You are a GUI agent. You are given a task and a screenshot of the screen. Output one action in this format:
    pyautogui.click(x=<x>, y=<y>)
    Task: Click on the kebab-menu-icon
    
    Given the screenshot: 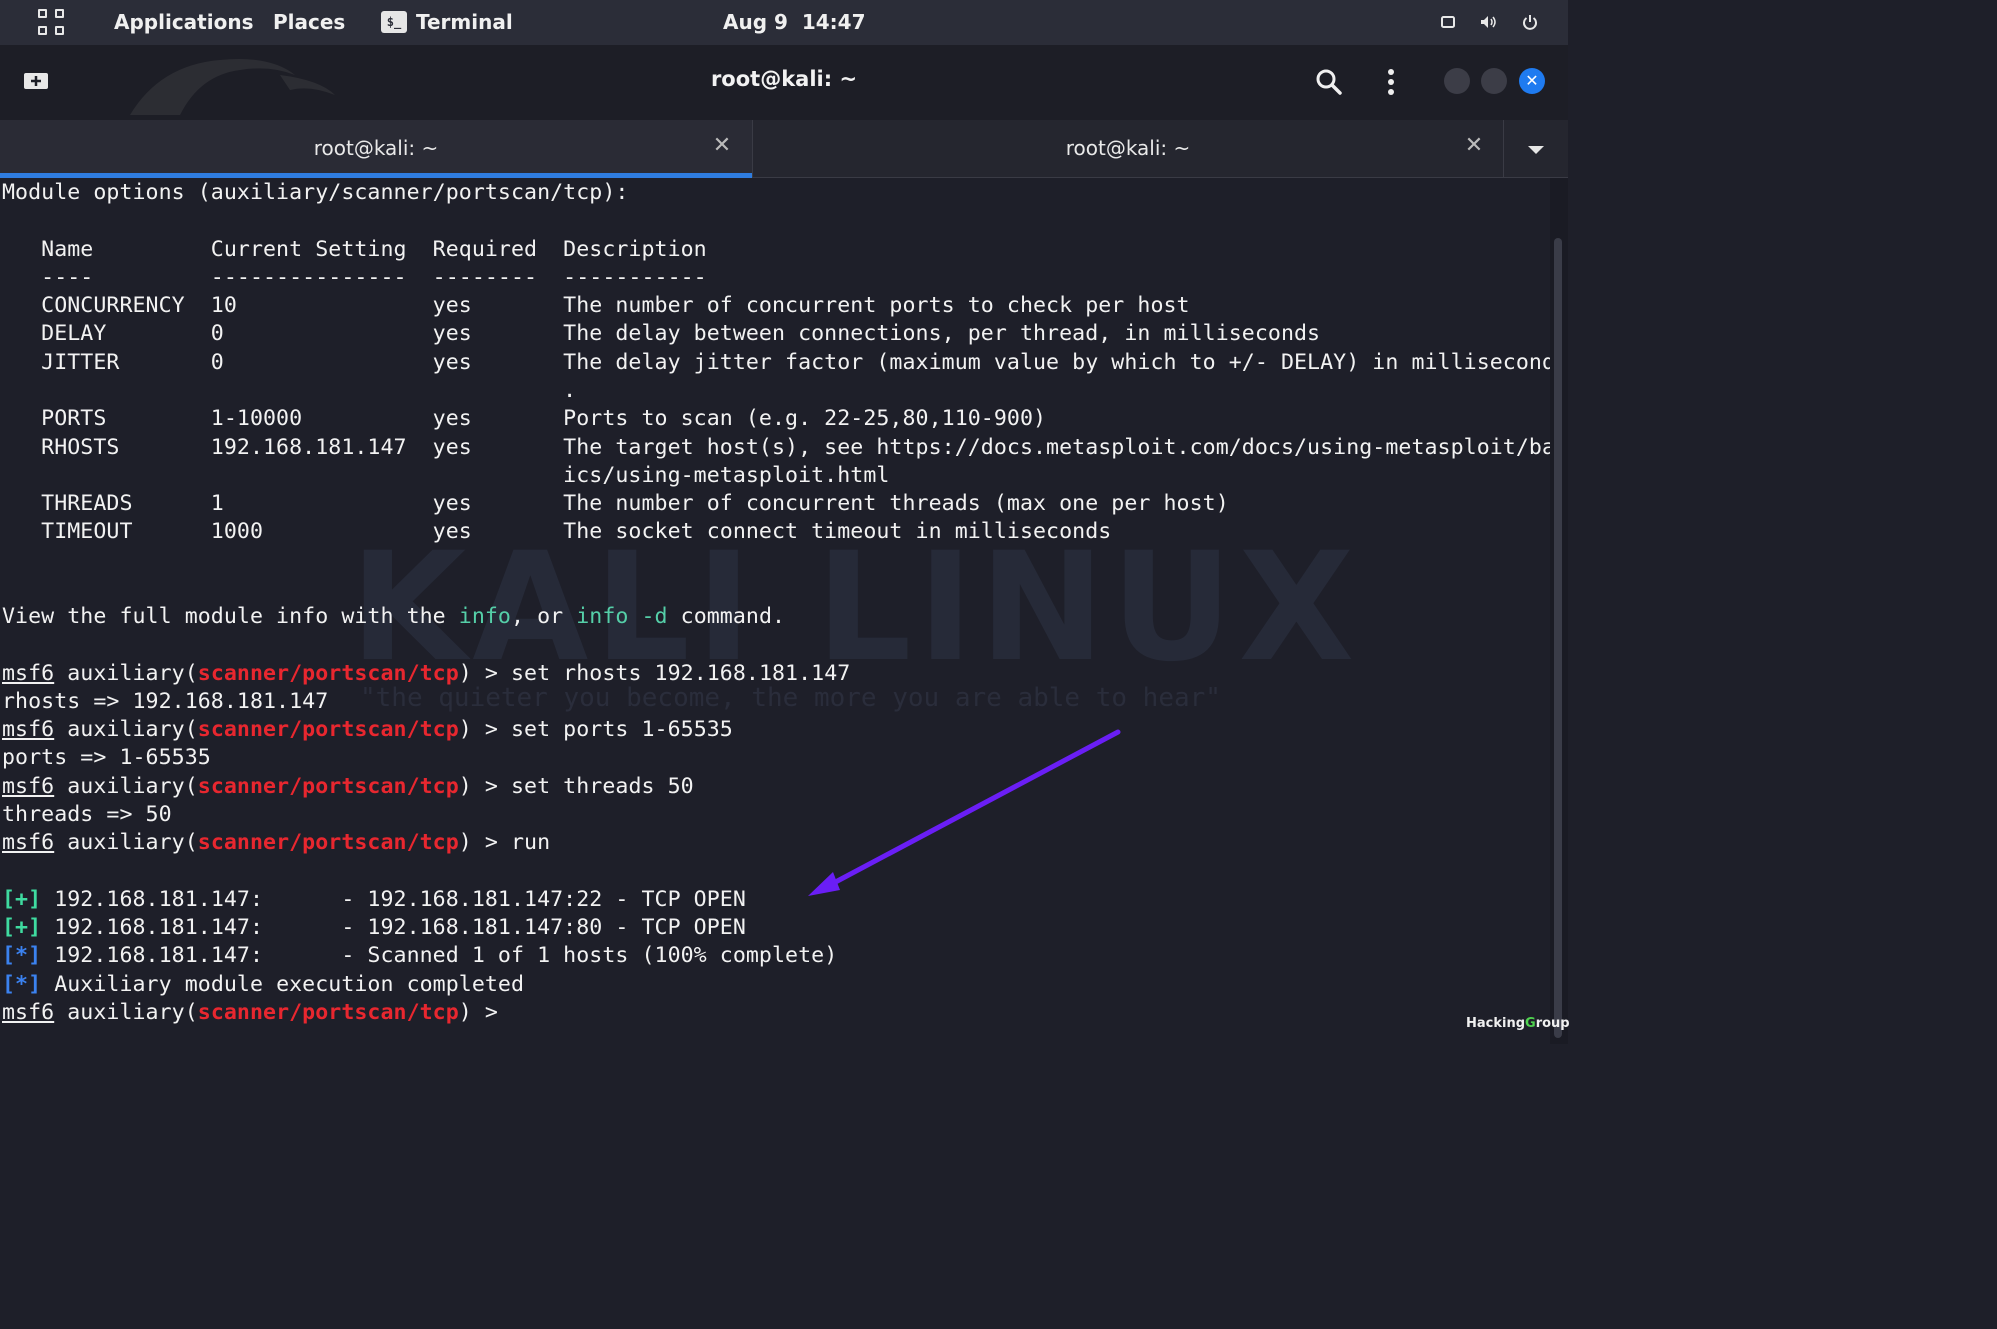 What is the action you would take?
    pyautogui.click(x=1391, y=82)
    